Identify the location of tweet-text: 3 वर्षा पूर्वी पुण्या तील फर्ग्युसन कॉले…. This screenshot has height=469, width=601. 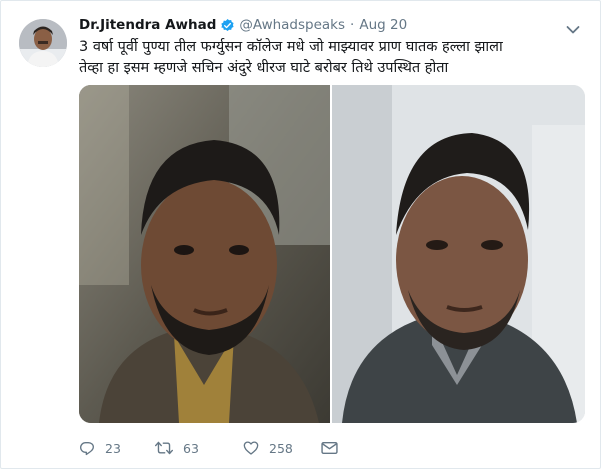
(291, 57).